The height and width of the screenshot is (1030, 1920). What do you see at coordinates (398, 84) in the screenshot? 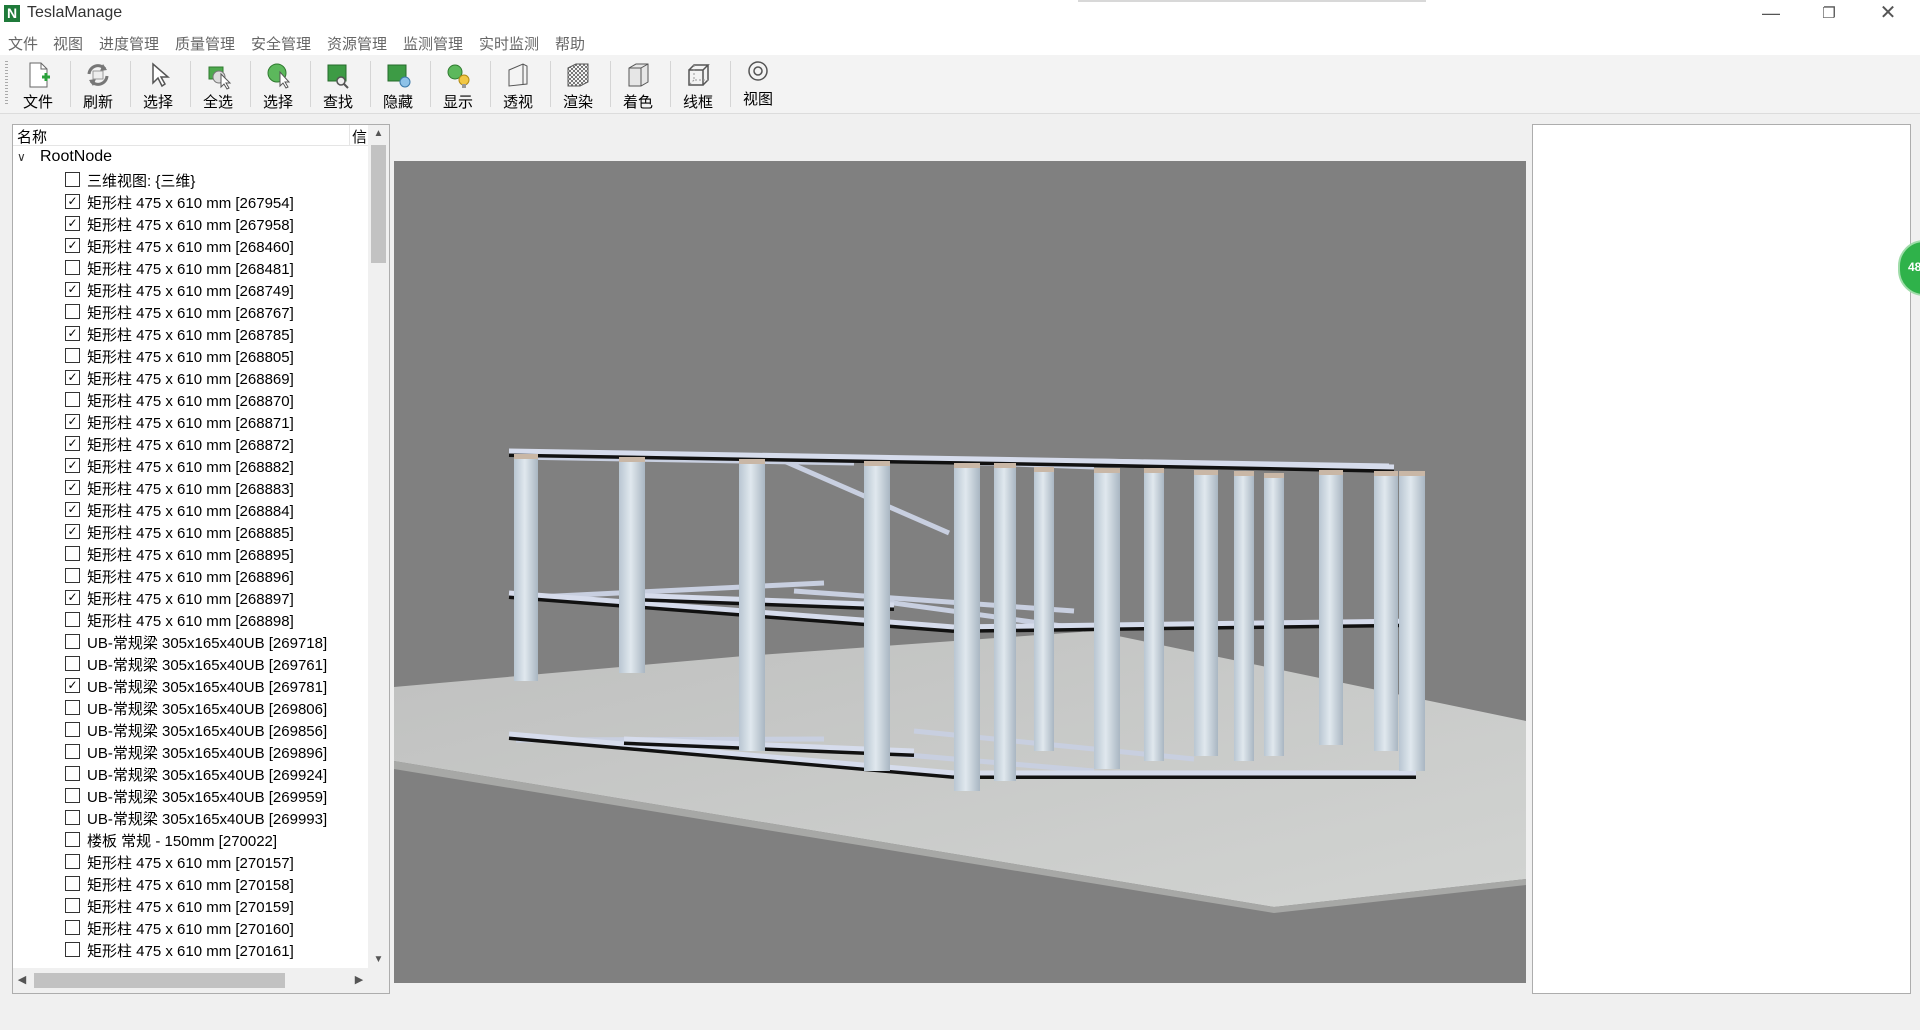
I see `toolbar-hide-button: 隐藏` at bounding box center [398, 84].